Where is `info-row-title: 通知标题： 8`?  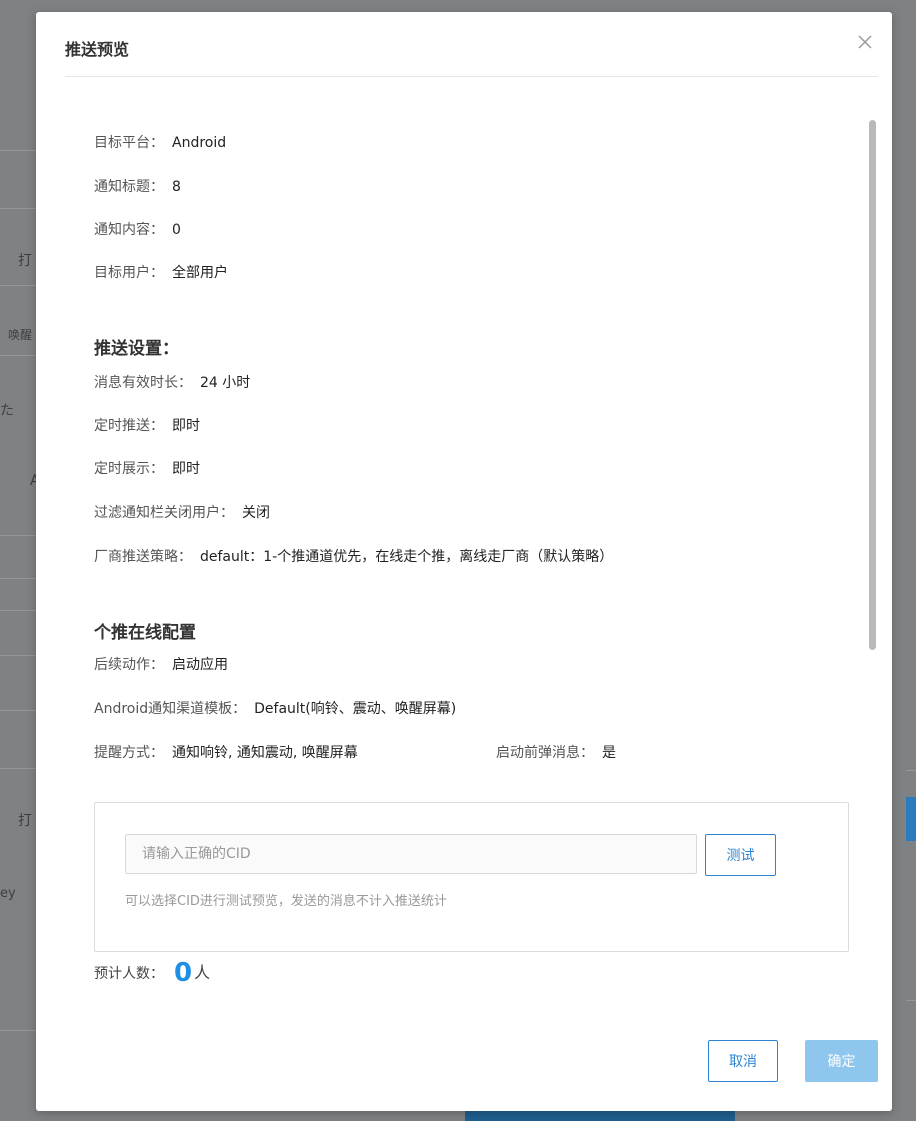
info-row-title: 通知标题： 8 is located at coordinates (137, 186).